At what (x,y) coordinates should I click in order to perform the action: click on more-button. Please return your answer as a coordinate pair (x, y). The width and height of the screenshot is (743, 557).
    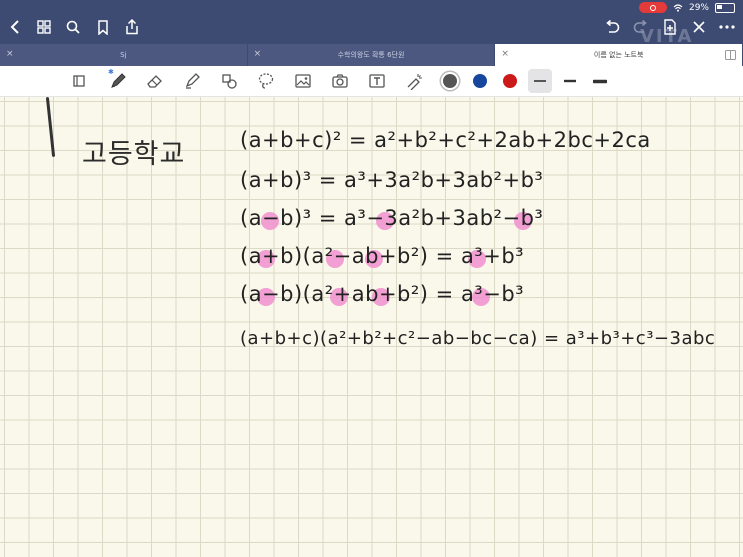
    Looking at the image, I should click on (727, 27).